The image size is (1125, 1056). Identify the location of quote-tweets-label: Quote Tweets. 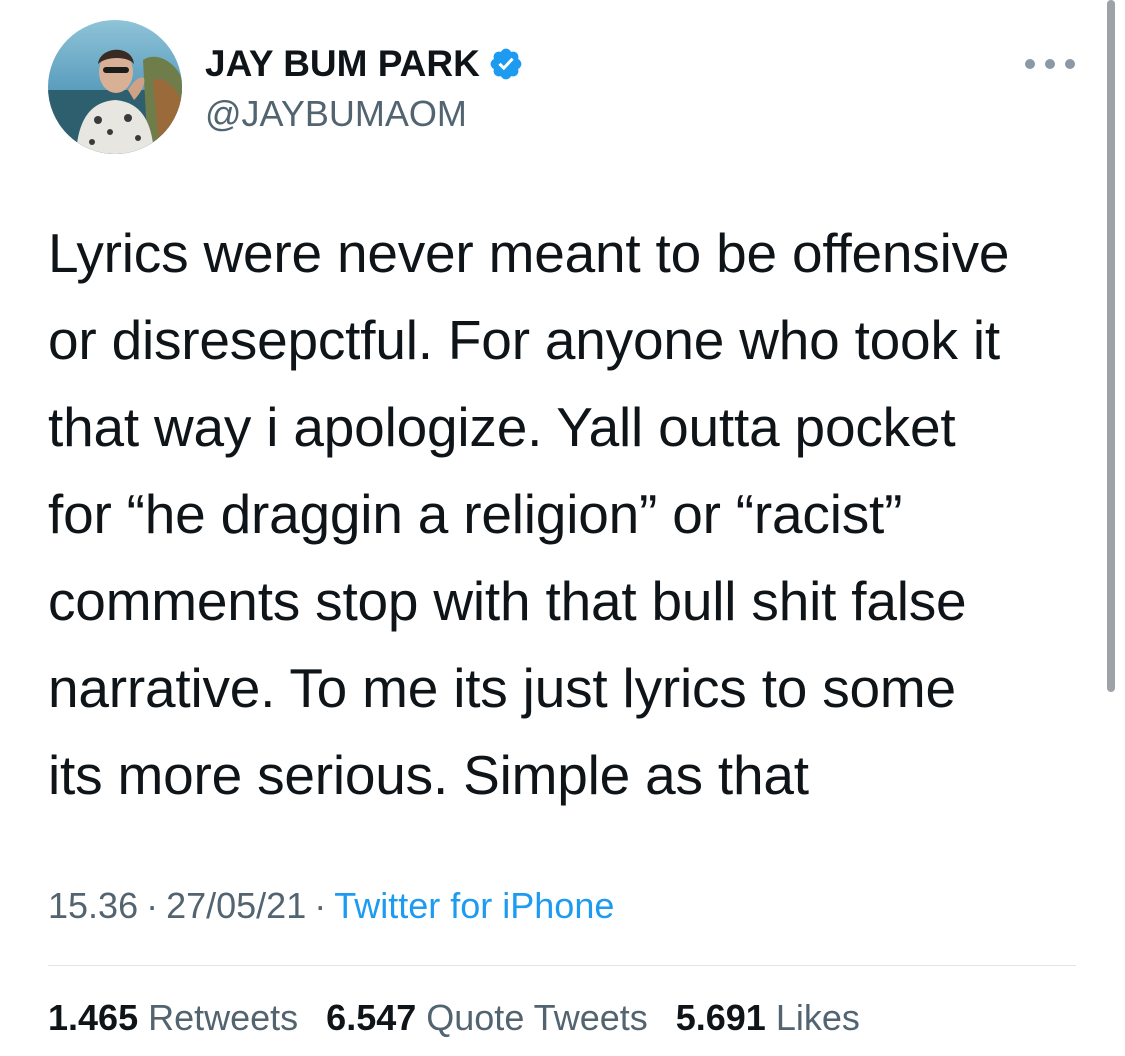
(537, 1017).